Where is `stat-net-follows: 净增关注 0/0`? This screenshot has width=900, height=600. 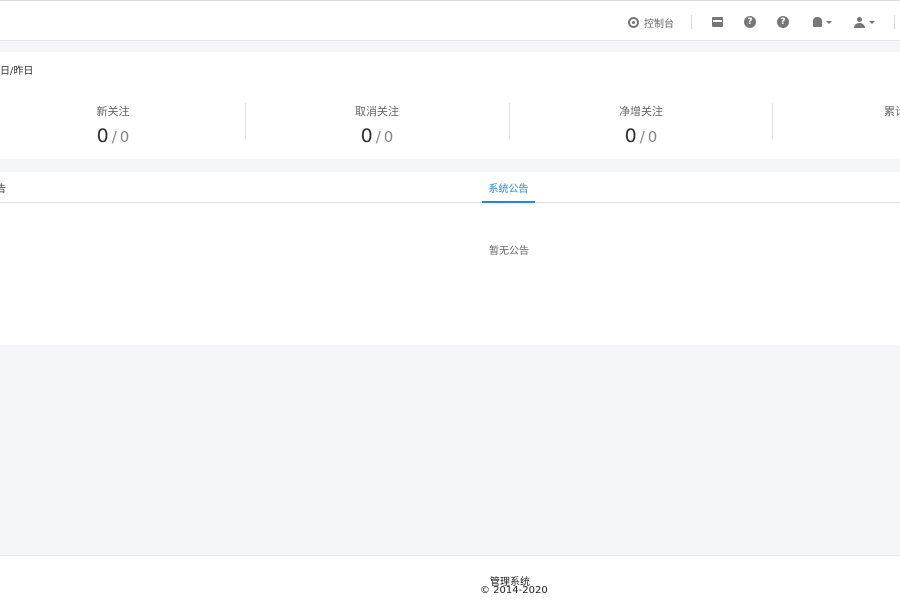
stat-net-follows: 净增关注 0/0 is located at coordinates (641, 125).